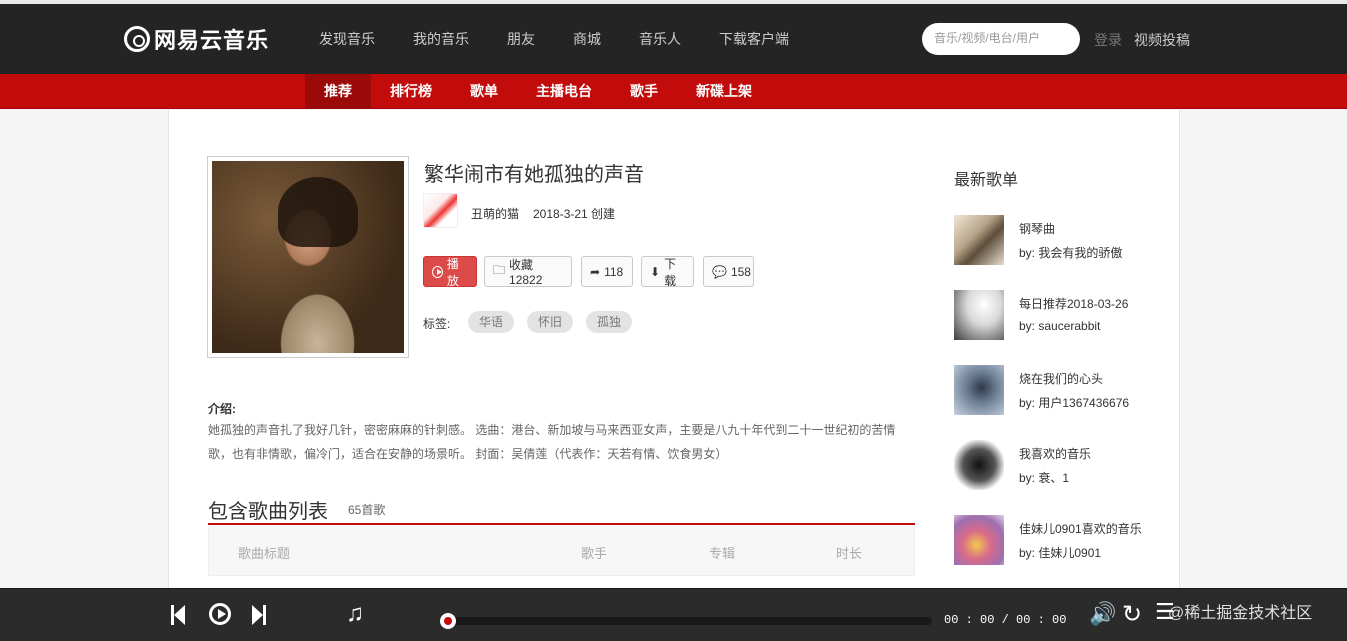 This screenshot has height=641, width=1347. I want to click on share-button: ➦ 118, so click(607, 271).